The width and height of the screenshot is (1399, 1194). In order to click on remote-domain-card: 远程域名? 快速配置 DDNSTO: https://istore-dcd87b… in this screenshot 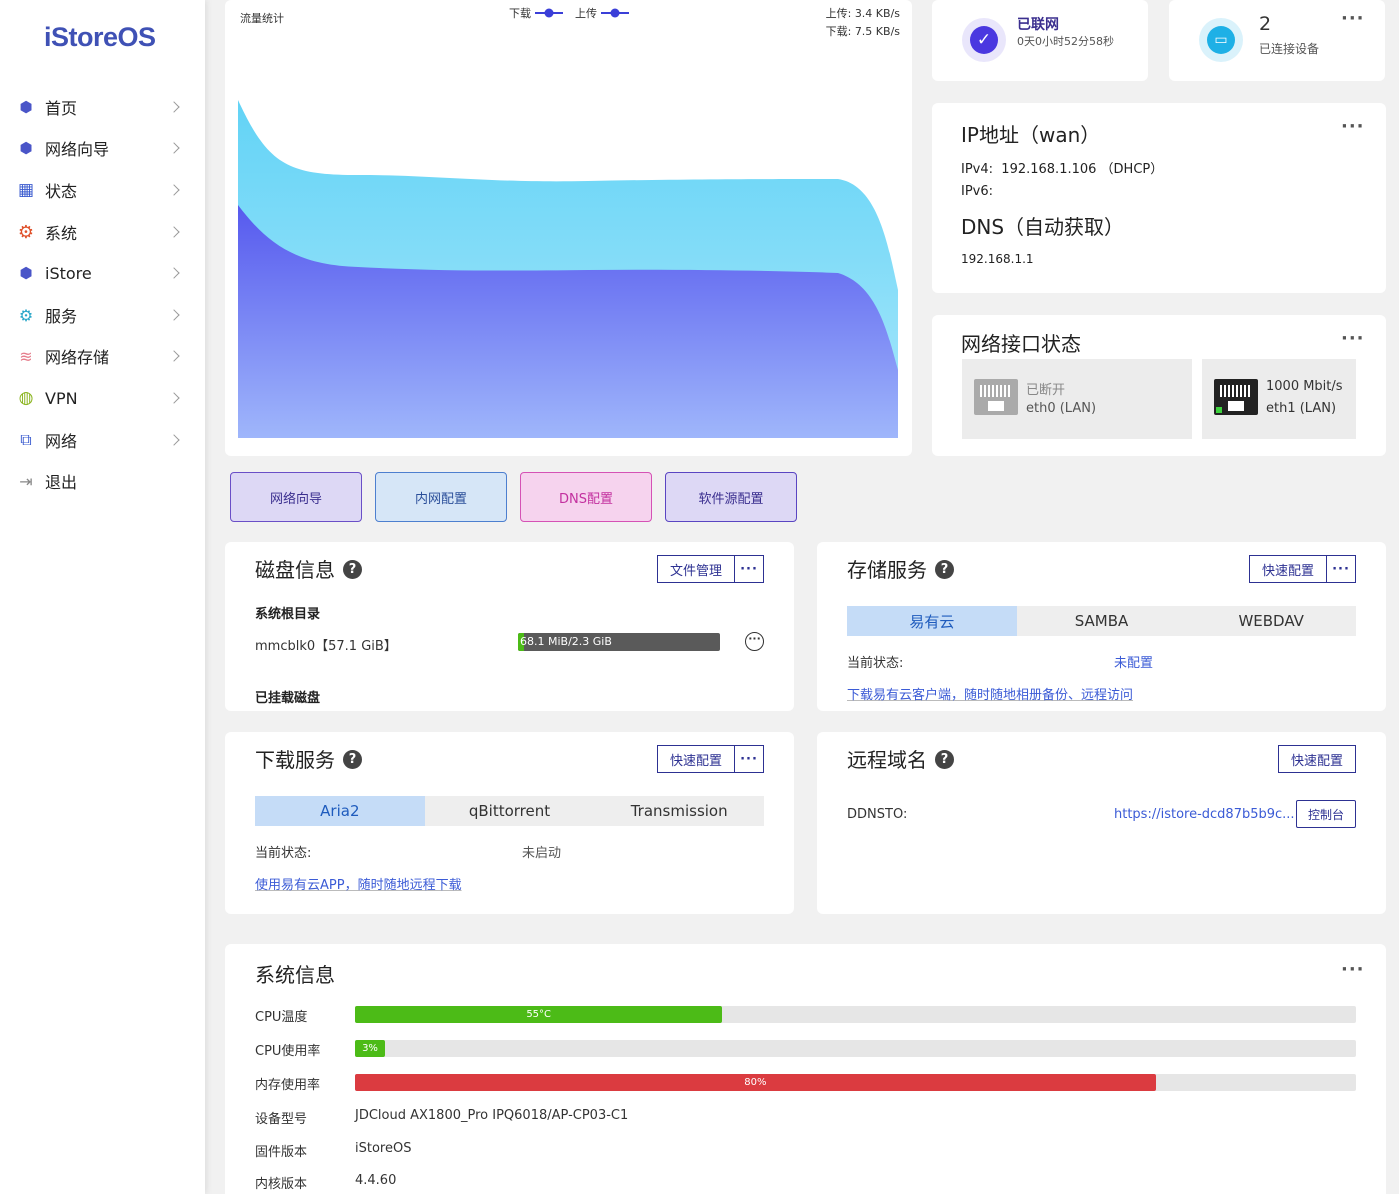, I will do `click(1101, 823)`.